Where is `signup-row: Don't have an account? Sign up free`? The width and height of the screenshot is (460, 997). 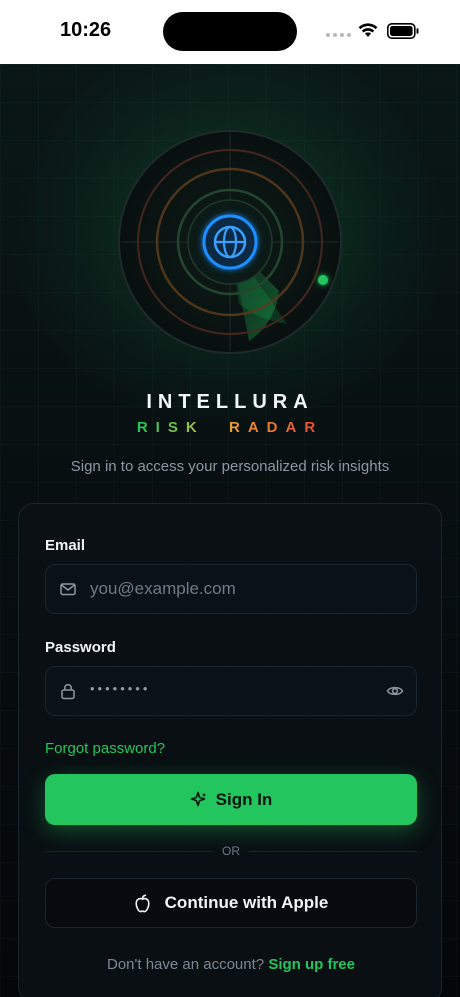 signup-row: Don't have an account? Sign up free is located at coordinates (231, 964).